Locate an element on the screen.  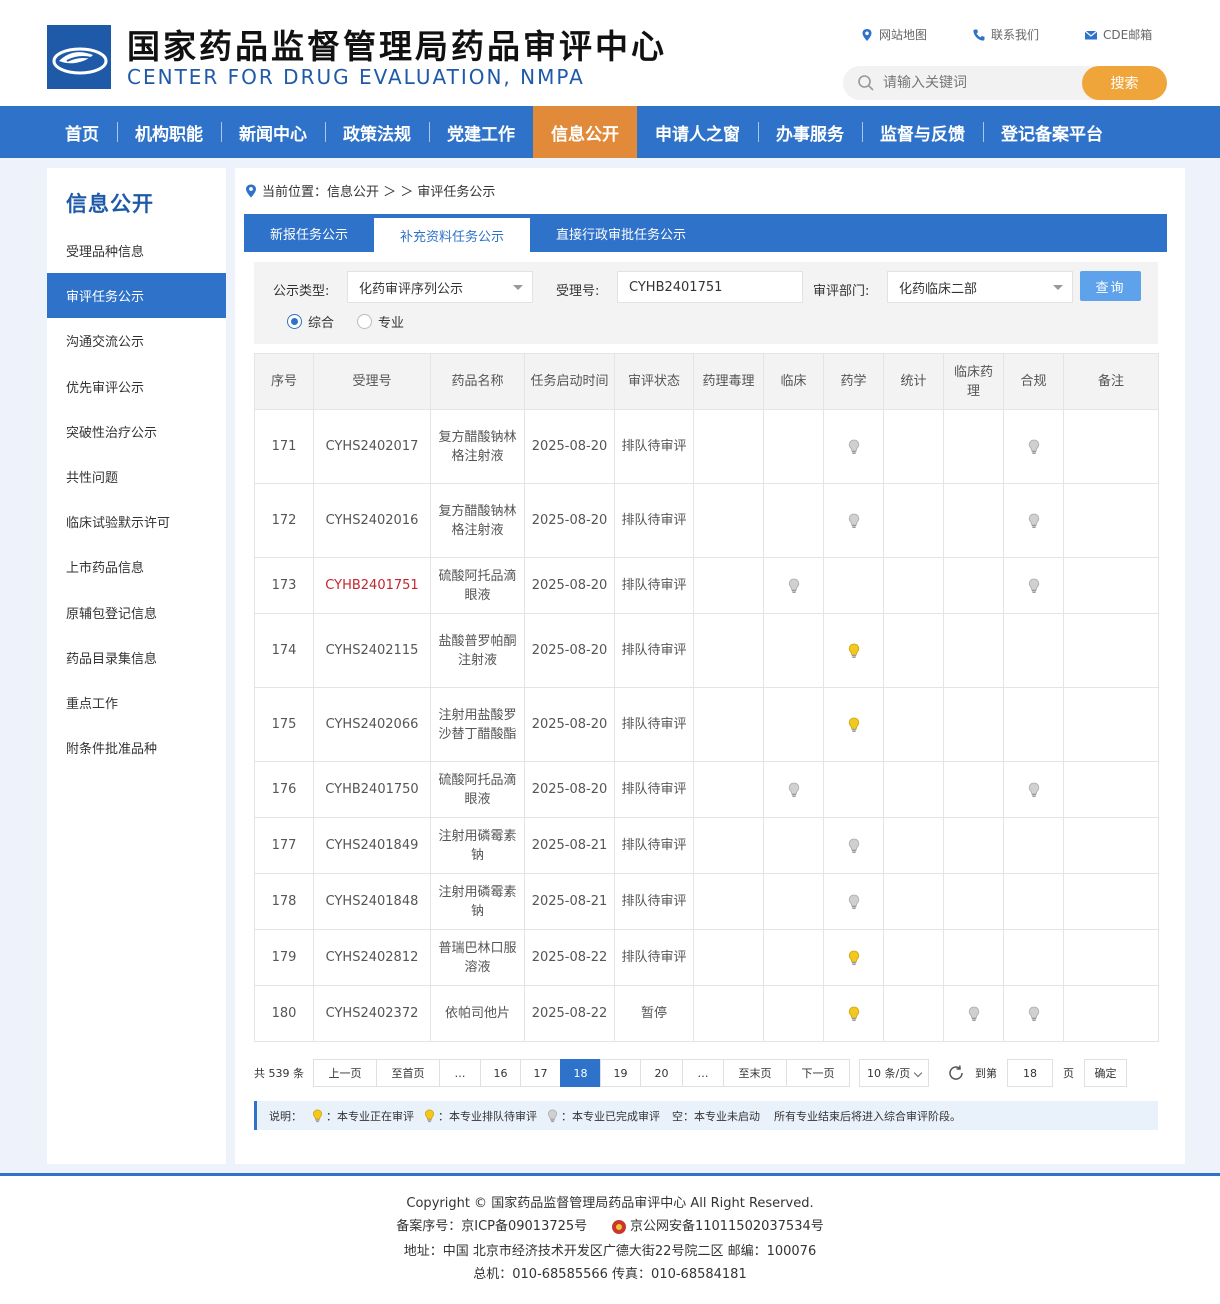
page-18-current: 18 is located at coordinates (580, 1073).